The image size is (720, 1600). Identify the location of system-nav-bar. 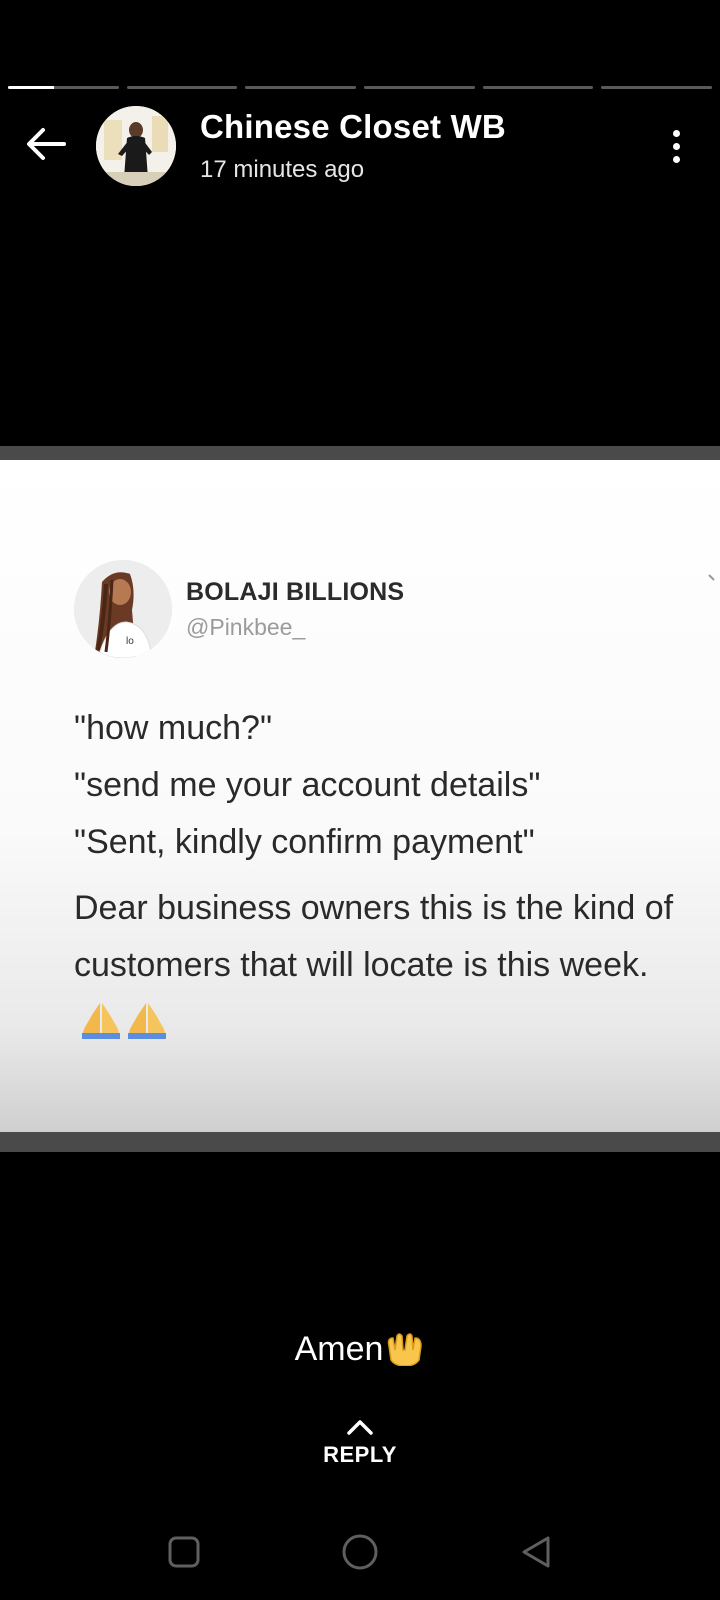
(360, 1552).